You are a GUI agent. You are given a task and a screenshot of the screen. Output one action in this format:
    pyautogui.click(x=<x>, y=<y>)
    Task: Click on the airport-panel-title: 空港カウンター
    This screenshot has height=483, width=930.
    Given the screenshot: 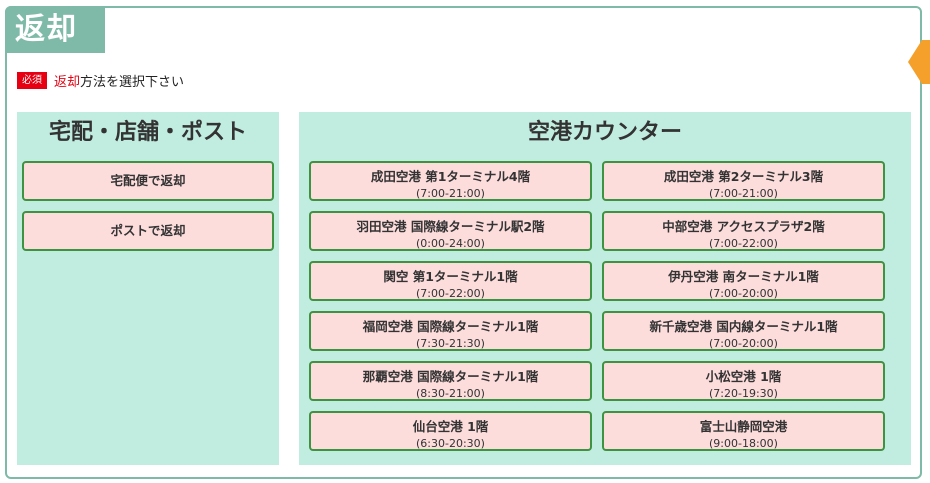 What is the action you would take?
    pyautogui.click(x=604, y=132)
    